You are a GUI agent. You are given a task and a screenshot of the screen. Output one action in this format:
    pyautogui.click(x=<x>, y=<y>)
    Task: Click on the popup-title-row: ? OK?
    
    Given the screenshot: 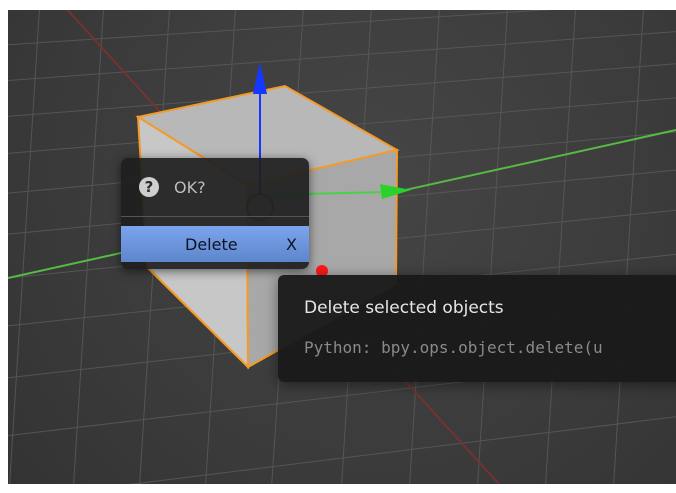 What is the action you would take?
    pyautogui.click(x=214, y=187)
    